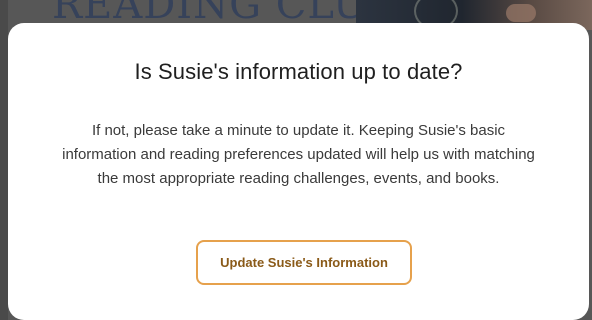 Image resolution: width=592 pixels, height=320 pixels. What do you see at coordinates (298, 71) in the screenshot?
I see `modal-title: Is Susie's information up to date?` at bounding box center [298, 71].